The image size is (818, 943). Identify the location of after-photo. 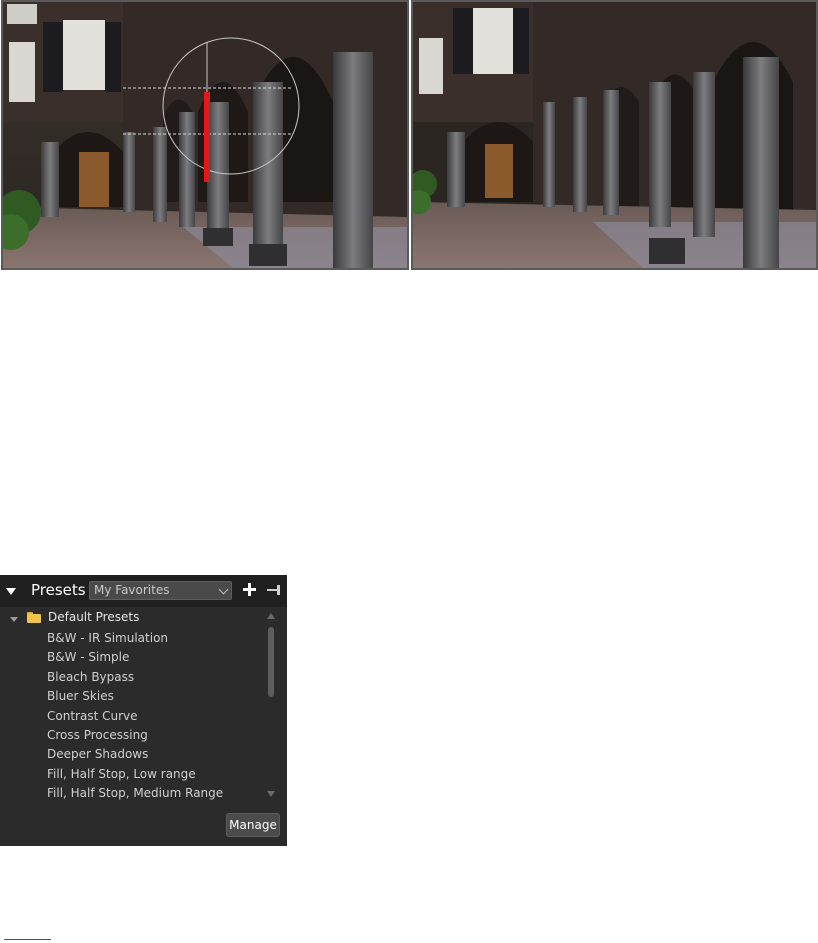
(614, 135).